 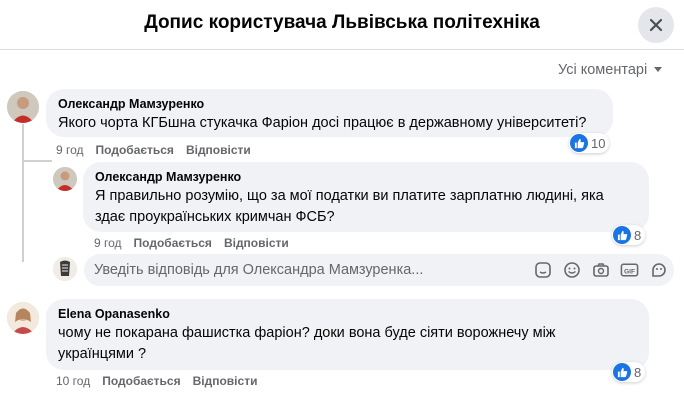 I want to click on reply-time: 9 год, so click(x=108, y=243).